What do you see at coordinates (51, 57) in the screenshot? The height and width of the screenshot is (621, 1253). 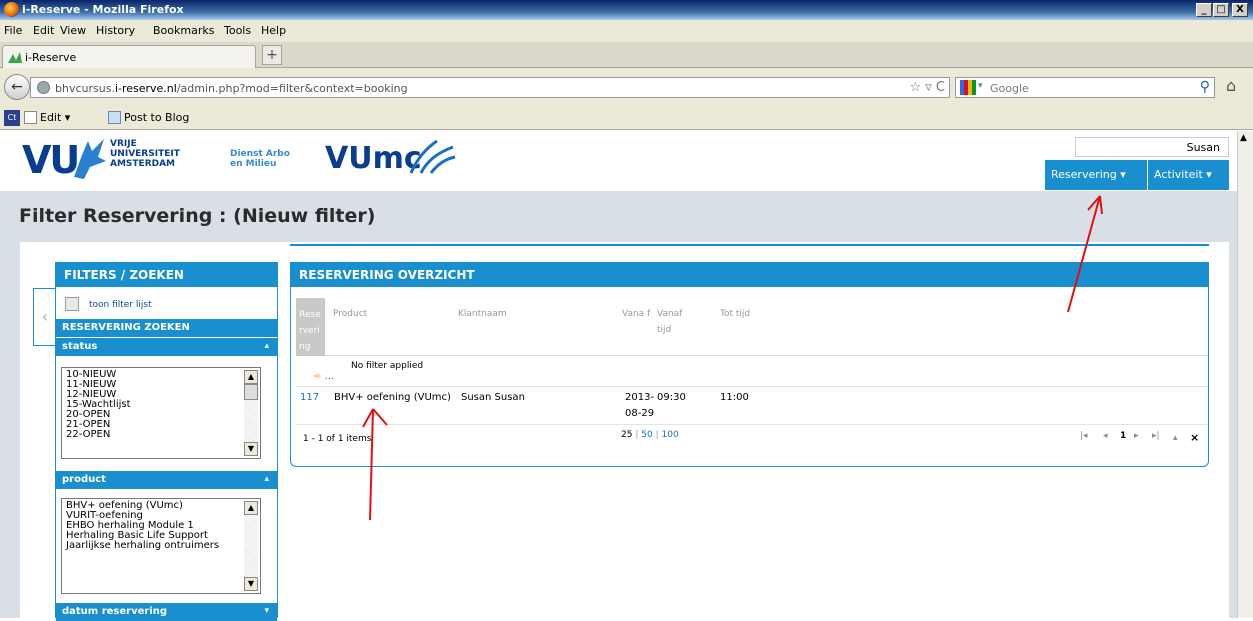 I see `tab-label: i-Reserve` at bounding box center [51, 57].